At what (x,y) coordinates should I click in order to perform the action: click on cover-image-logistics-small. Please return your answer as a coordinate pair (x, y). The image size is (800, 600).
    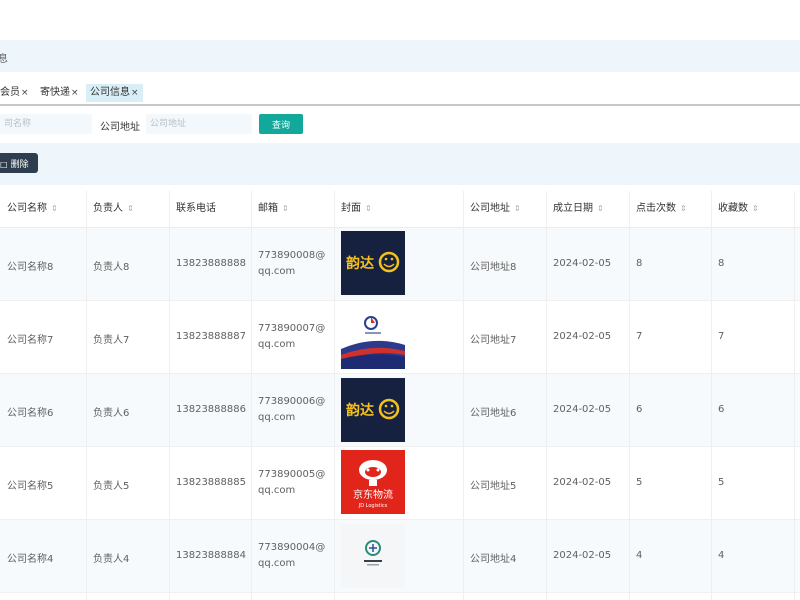
    Looking at the image, I should click on (373, 556).